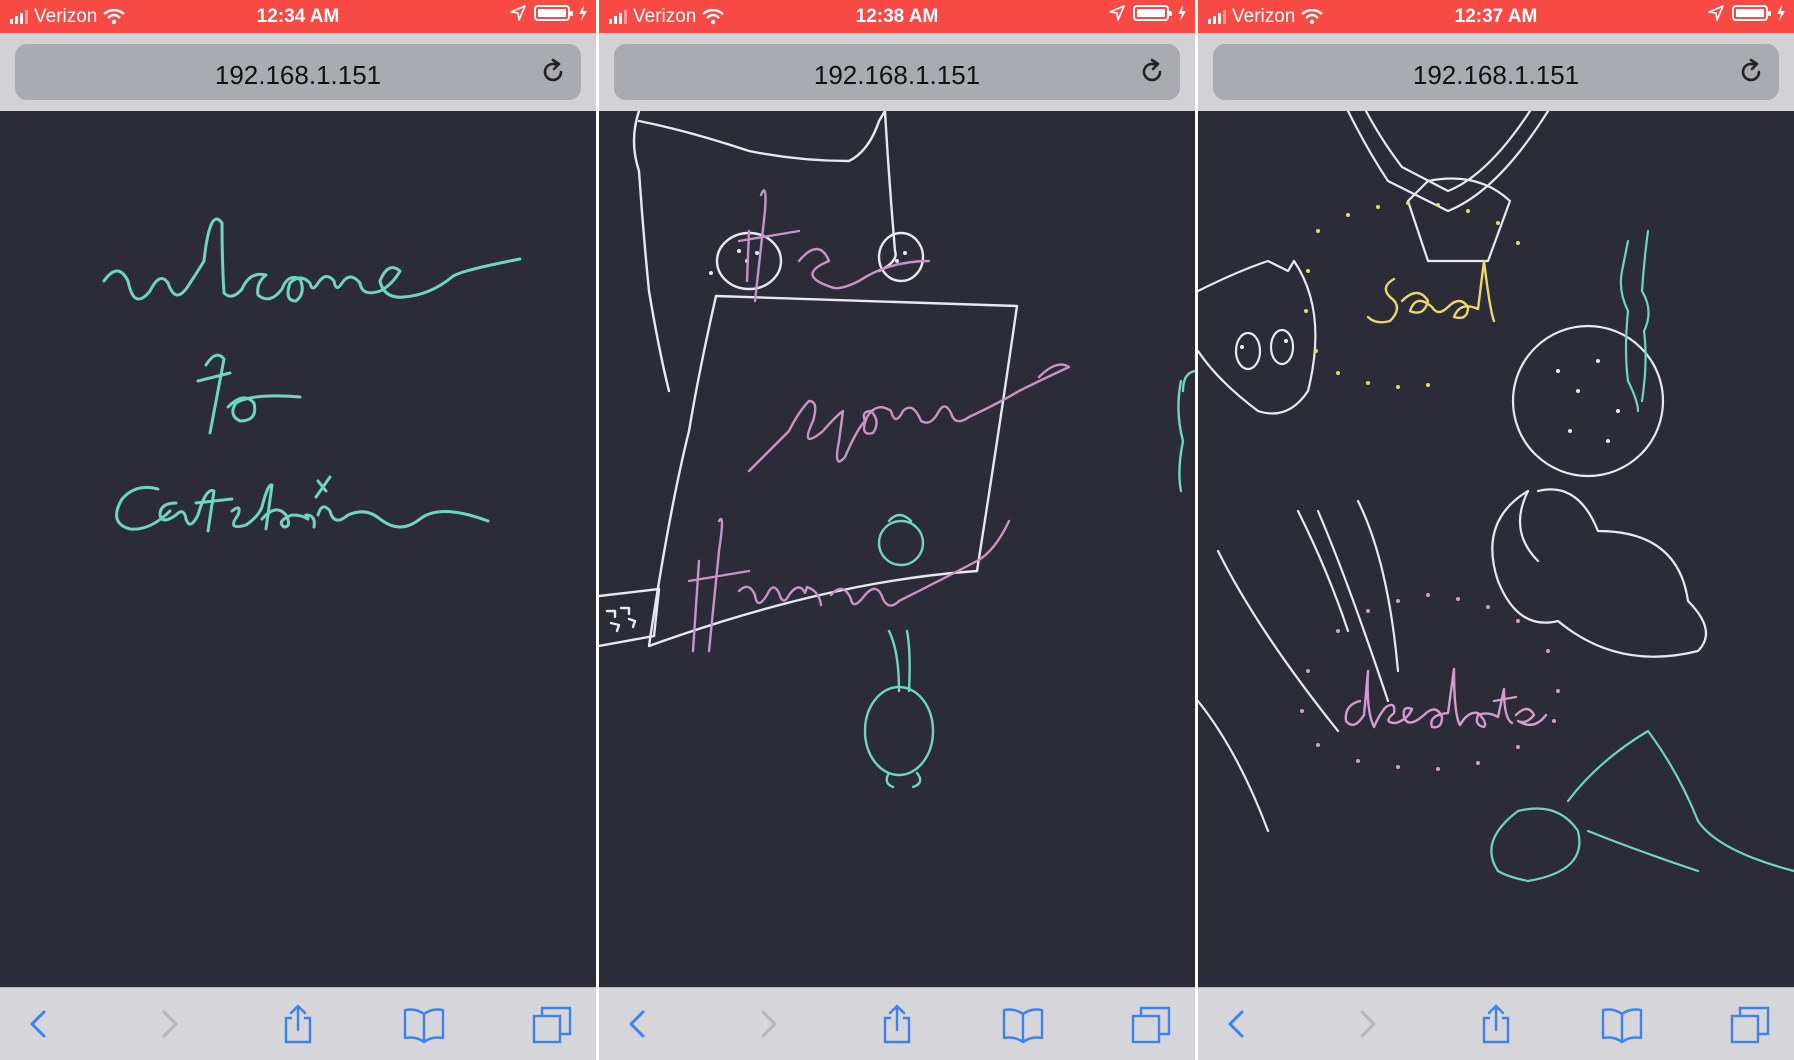  What do you see at coordinates (302, 504) in the screenshot?
I see `handwriting-catslair` at bounding box center [302, 504].